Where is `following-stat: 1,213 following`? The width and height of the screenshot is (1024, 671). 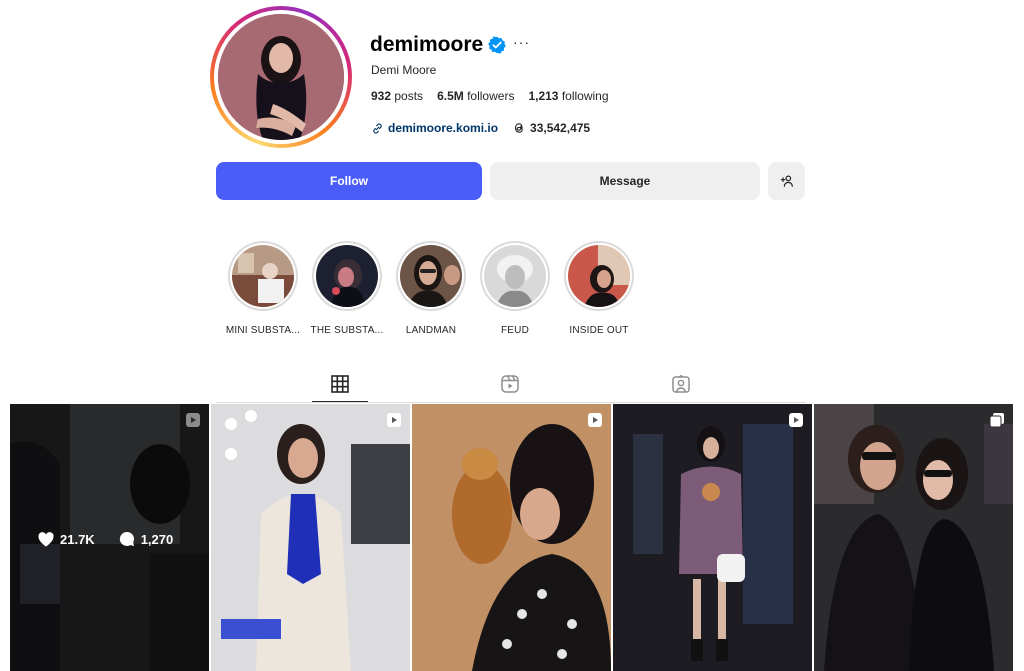 following-stat: 1,213 following is located at coordinates (568, 96).